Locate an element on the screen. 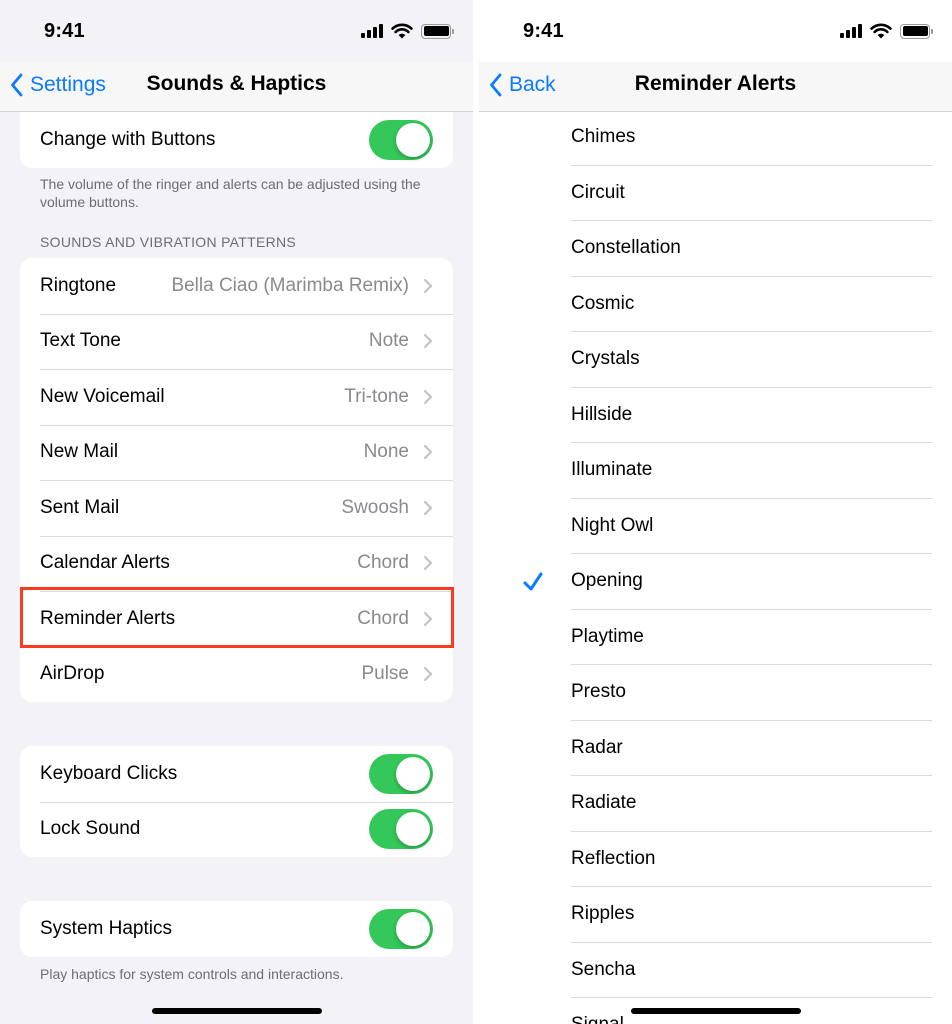  navigation-bar: Back Reminder Alerts is located at coordinates (715, 87).